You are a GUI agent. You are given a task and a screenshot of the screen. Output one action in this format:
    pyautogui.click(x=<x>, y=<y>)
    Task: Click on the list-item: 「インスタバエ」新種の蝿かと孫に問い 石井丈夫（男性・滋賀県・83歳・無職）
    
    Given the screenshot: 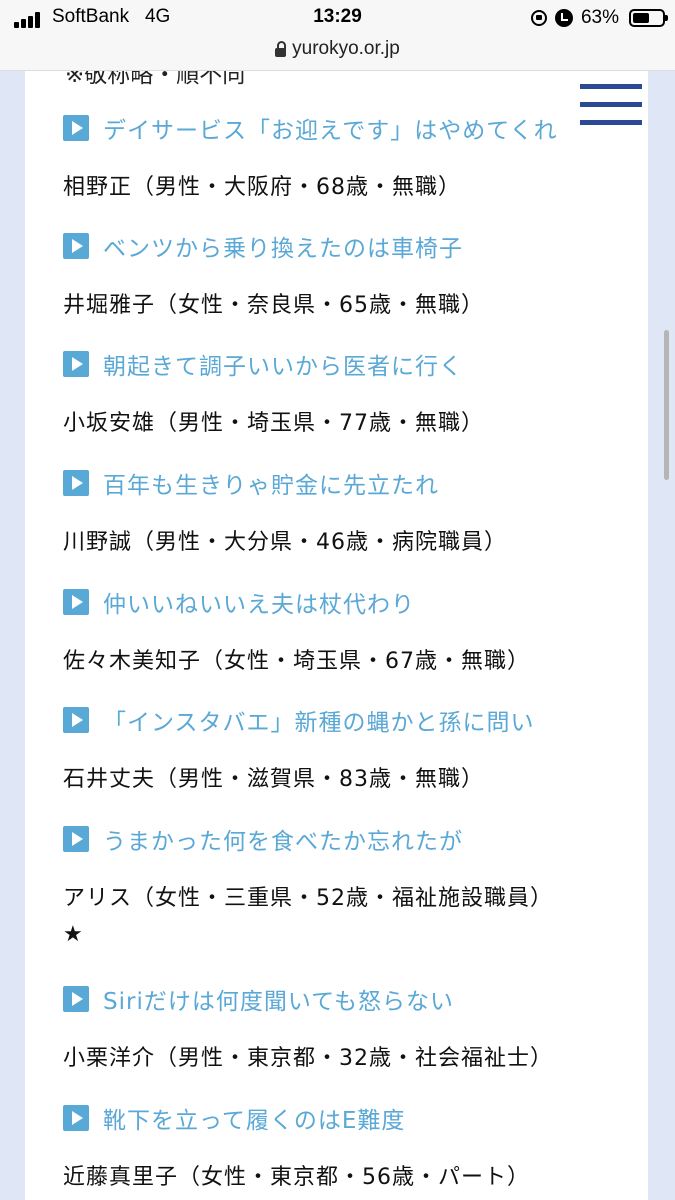 What is the action you would take?
    pyautogui.click(x=299, y=748)
    